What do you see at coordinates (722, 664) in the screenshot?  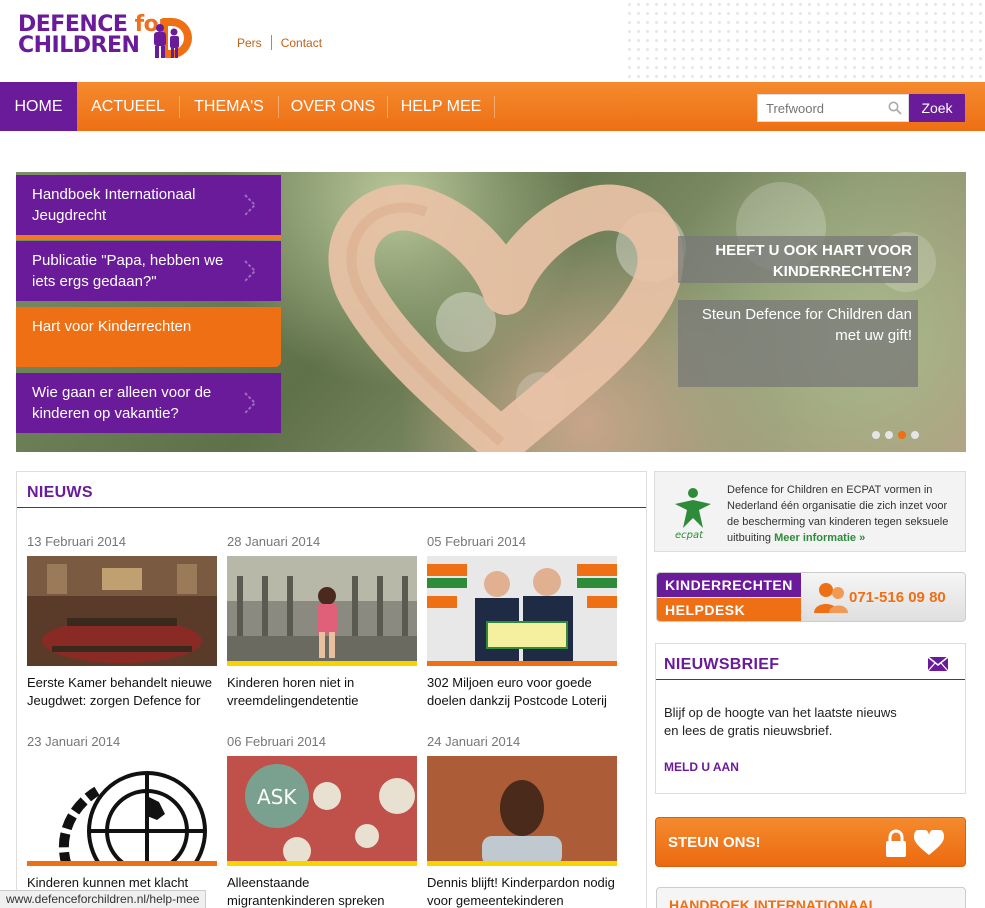 I see `newsletter-heading: NIEUWSBRIEF` at bounding box center [722, 664].